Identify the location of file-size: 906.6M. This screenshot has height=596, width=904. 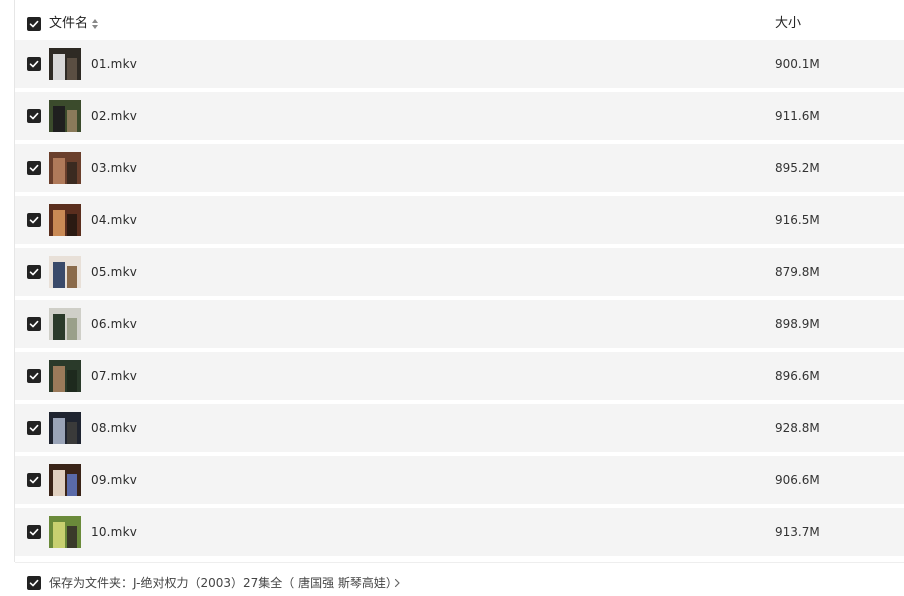
(797, 480).